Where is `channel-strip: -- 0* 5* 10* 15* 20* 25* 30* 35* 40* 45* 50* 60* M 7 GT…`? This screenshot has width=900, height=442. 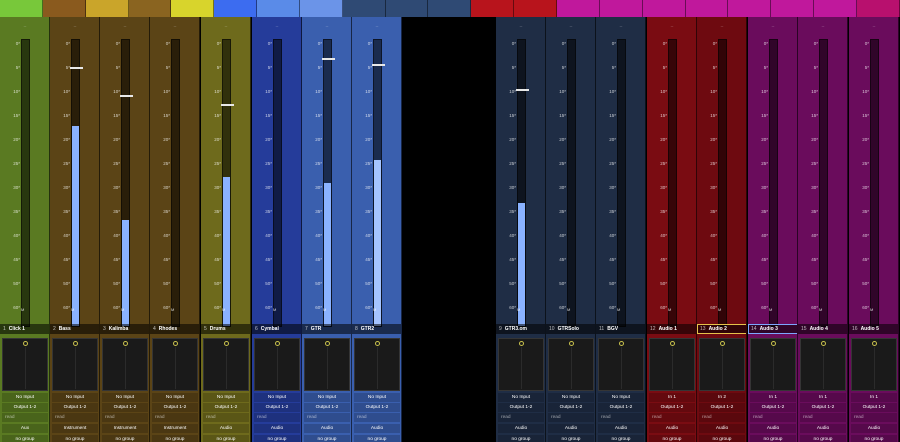 channel-strip: -- 0* 5* 10* 15* 20* 25* 30* 35* 40* 45* 50* 60* M 7 GT… is located at coordinates (327, 229).